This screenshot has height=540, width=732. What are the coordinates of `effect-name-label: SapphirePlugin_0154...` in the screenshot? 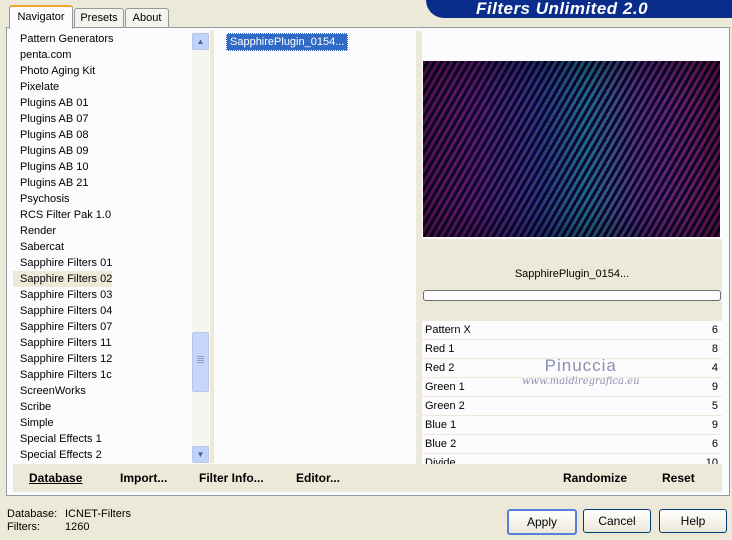 It's located at (572, 274).